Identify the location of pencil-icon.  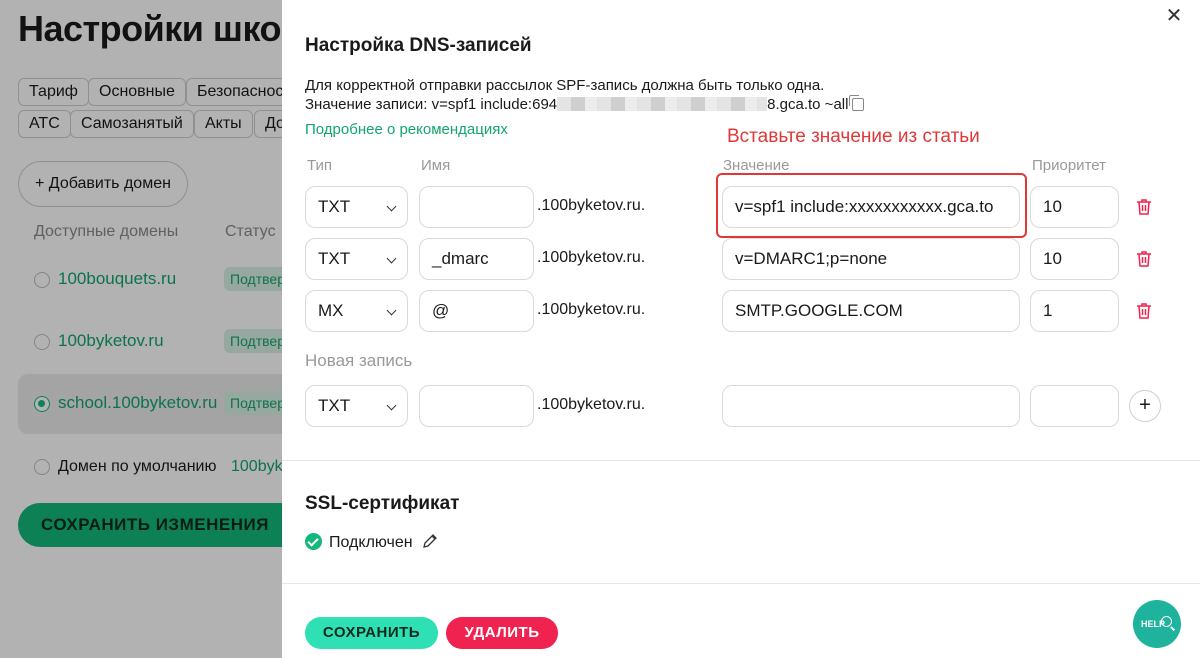
(430, 541).